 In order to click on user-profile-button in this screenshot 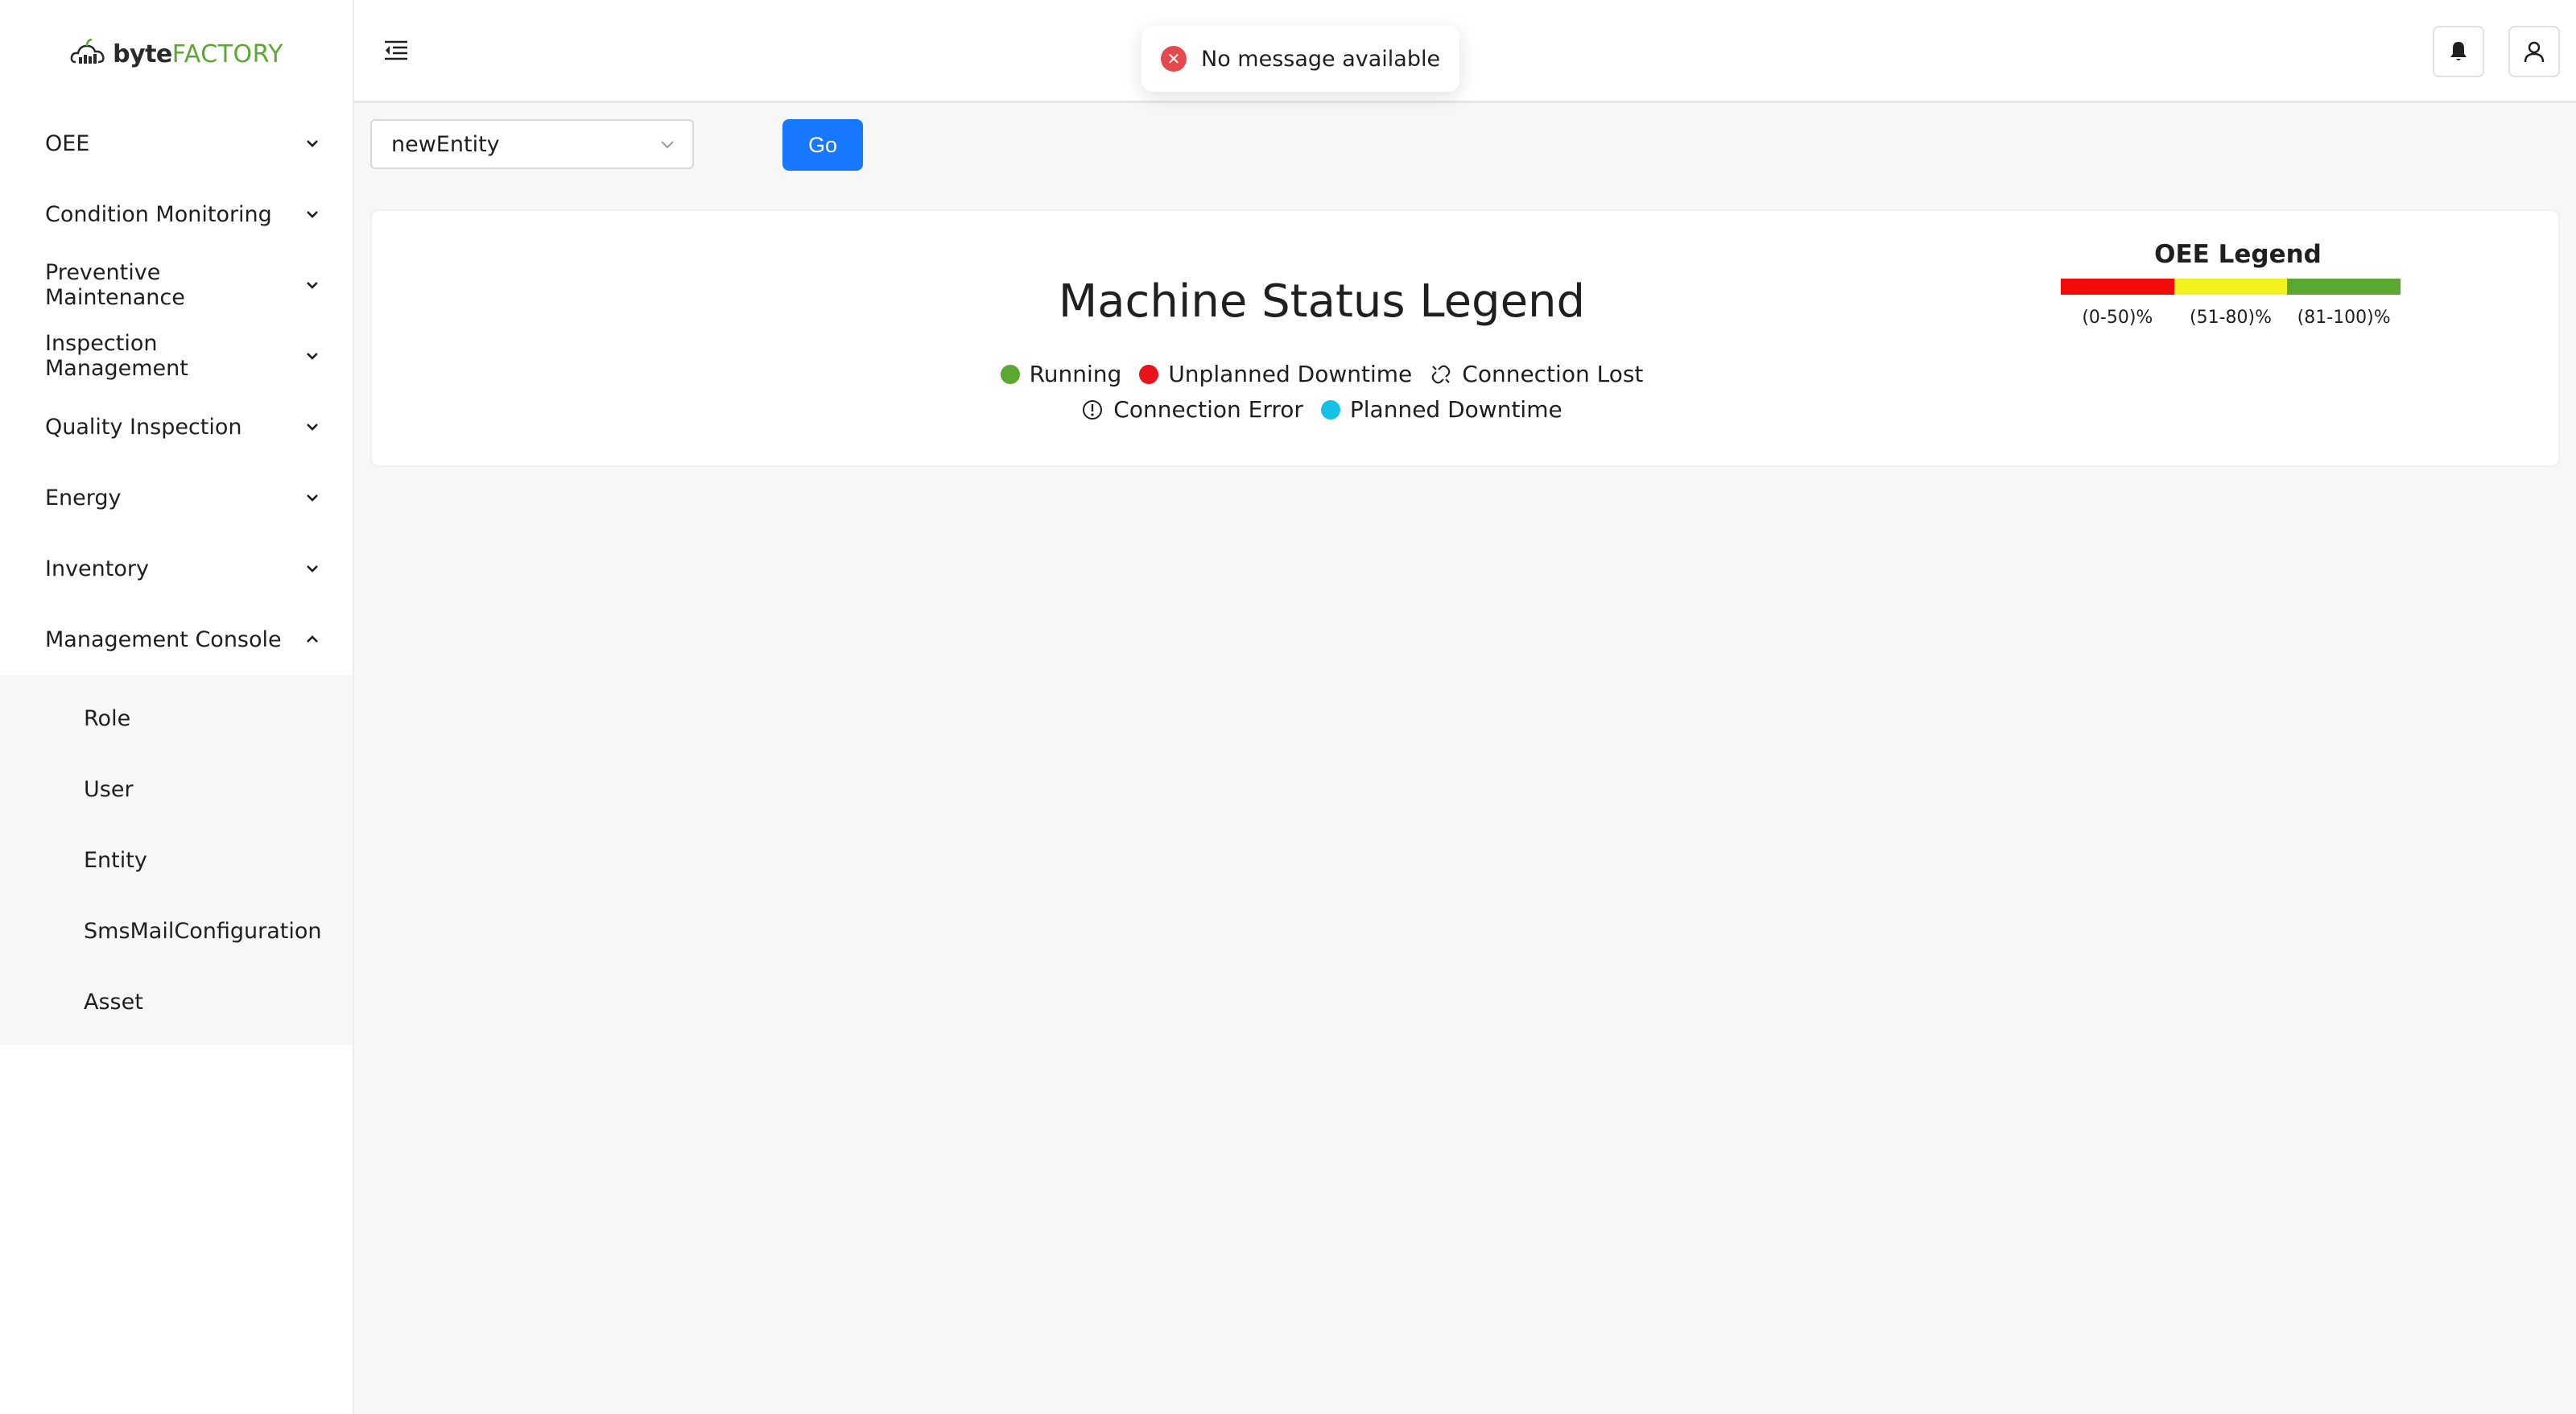, I will do `click(2534, 52)`.